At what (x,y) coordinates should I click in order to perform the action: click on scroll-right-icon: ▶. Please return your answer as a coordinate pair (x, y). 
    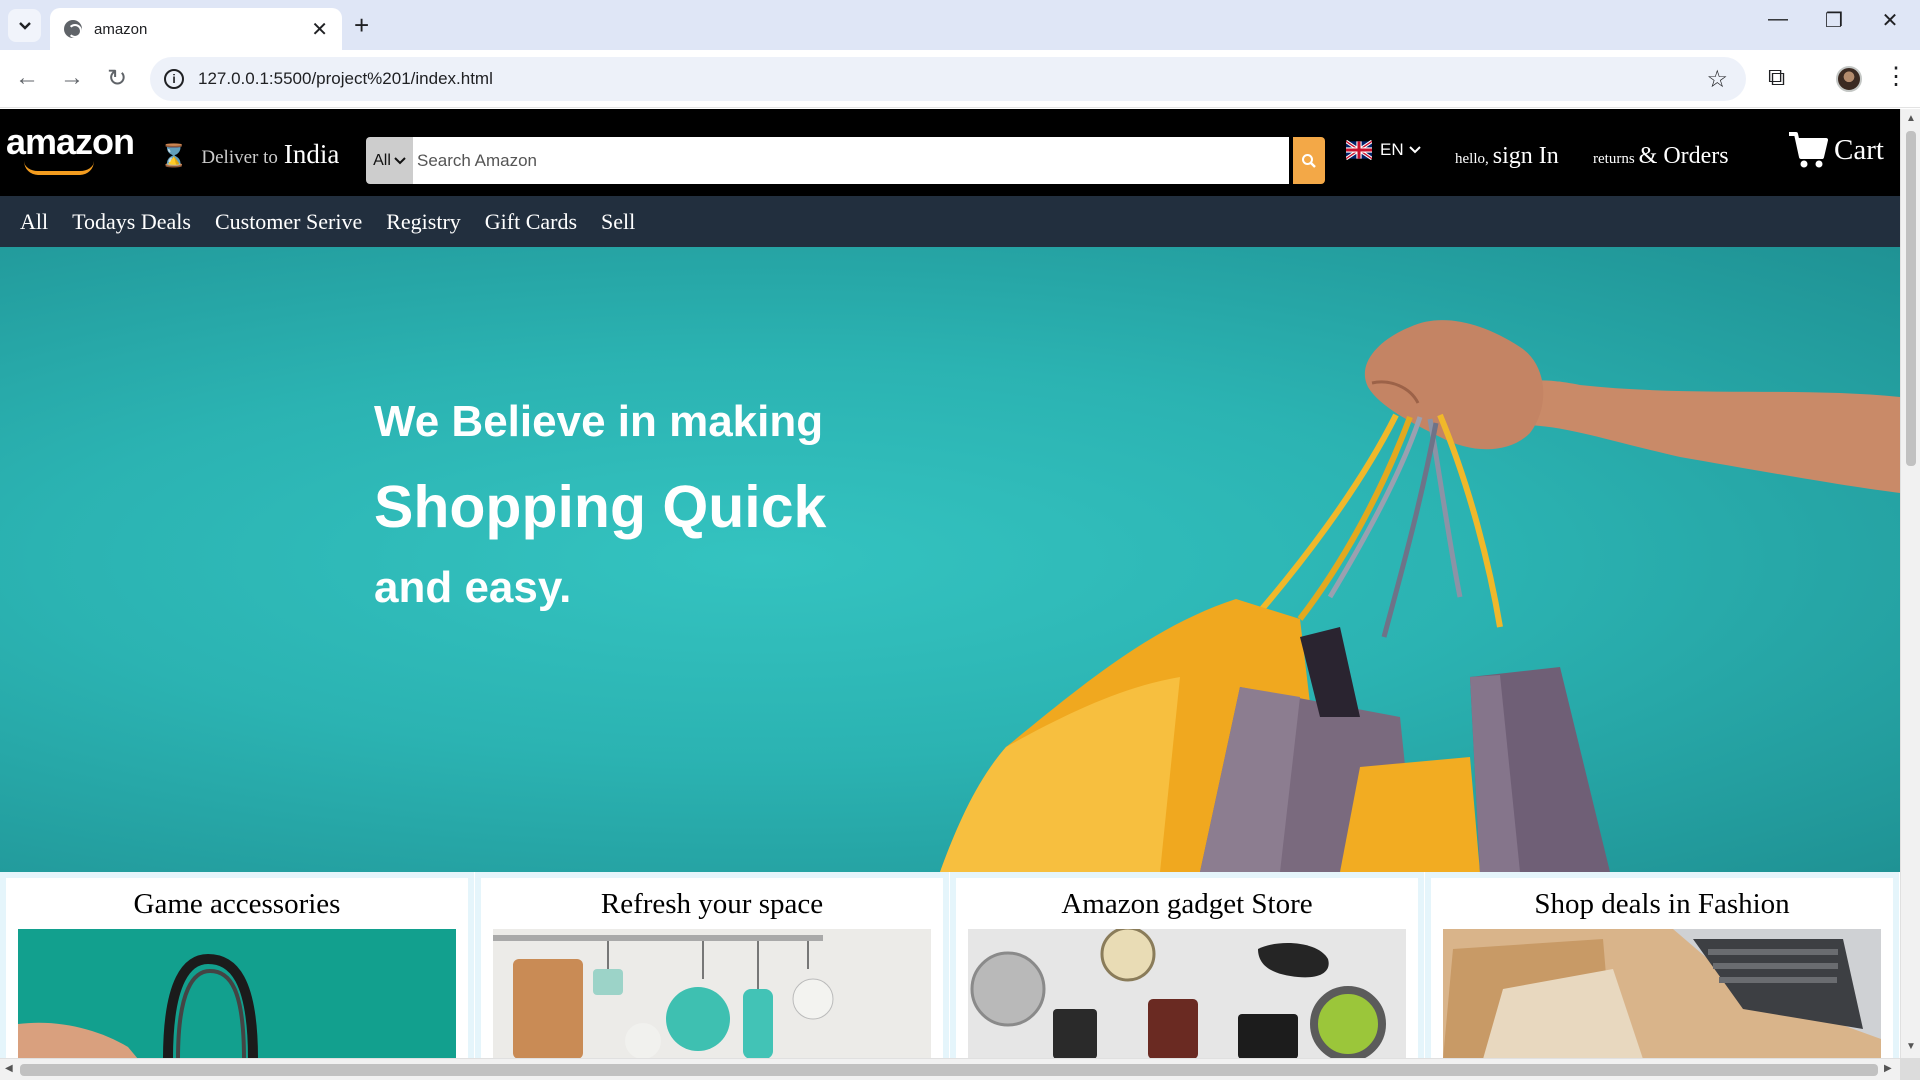
    Looking at the image, I should click on (1888, 1068).